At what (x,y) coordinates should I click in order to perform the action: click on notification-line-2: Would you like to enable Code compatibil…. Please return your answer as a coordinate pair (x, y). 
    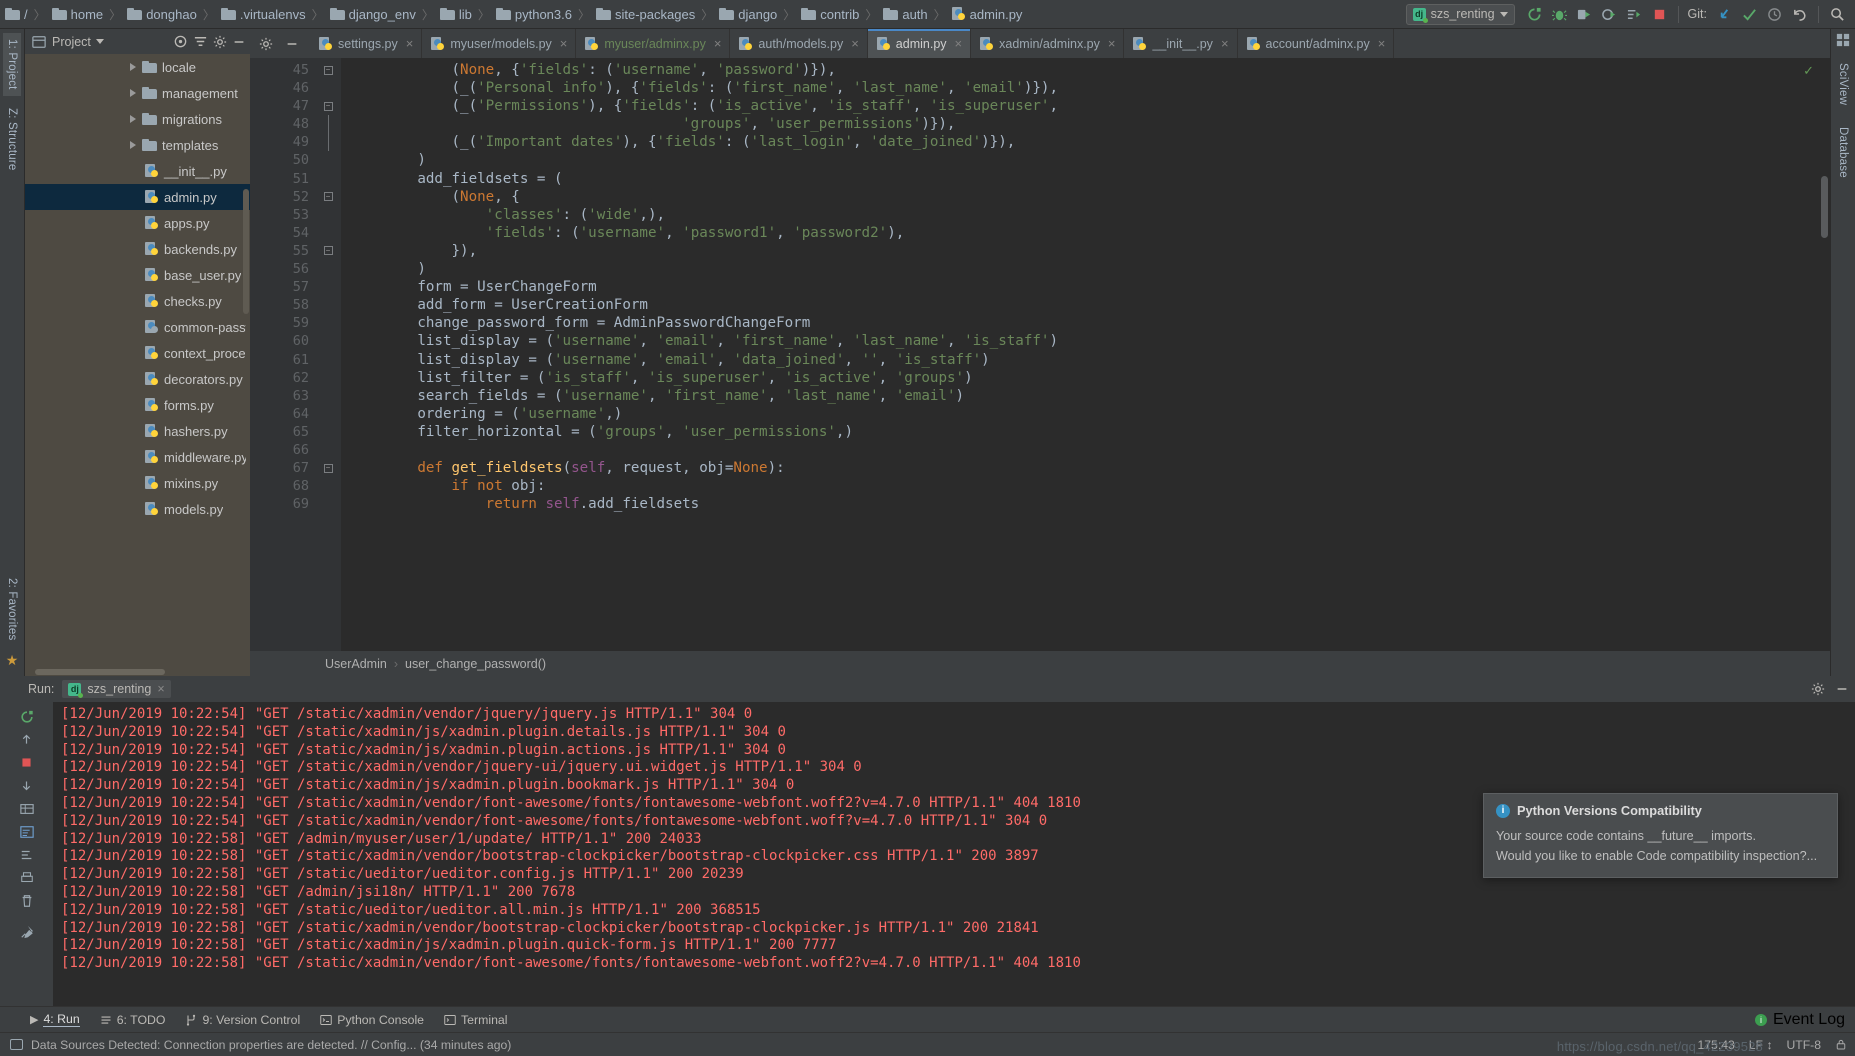
    Looking at the image, I should click on (1660, 856).